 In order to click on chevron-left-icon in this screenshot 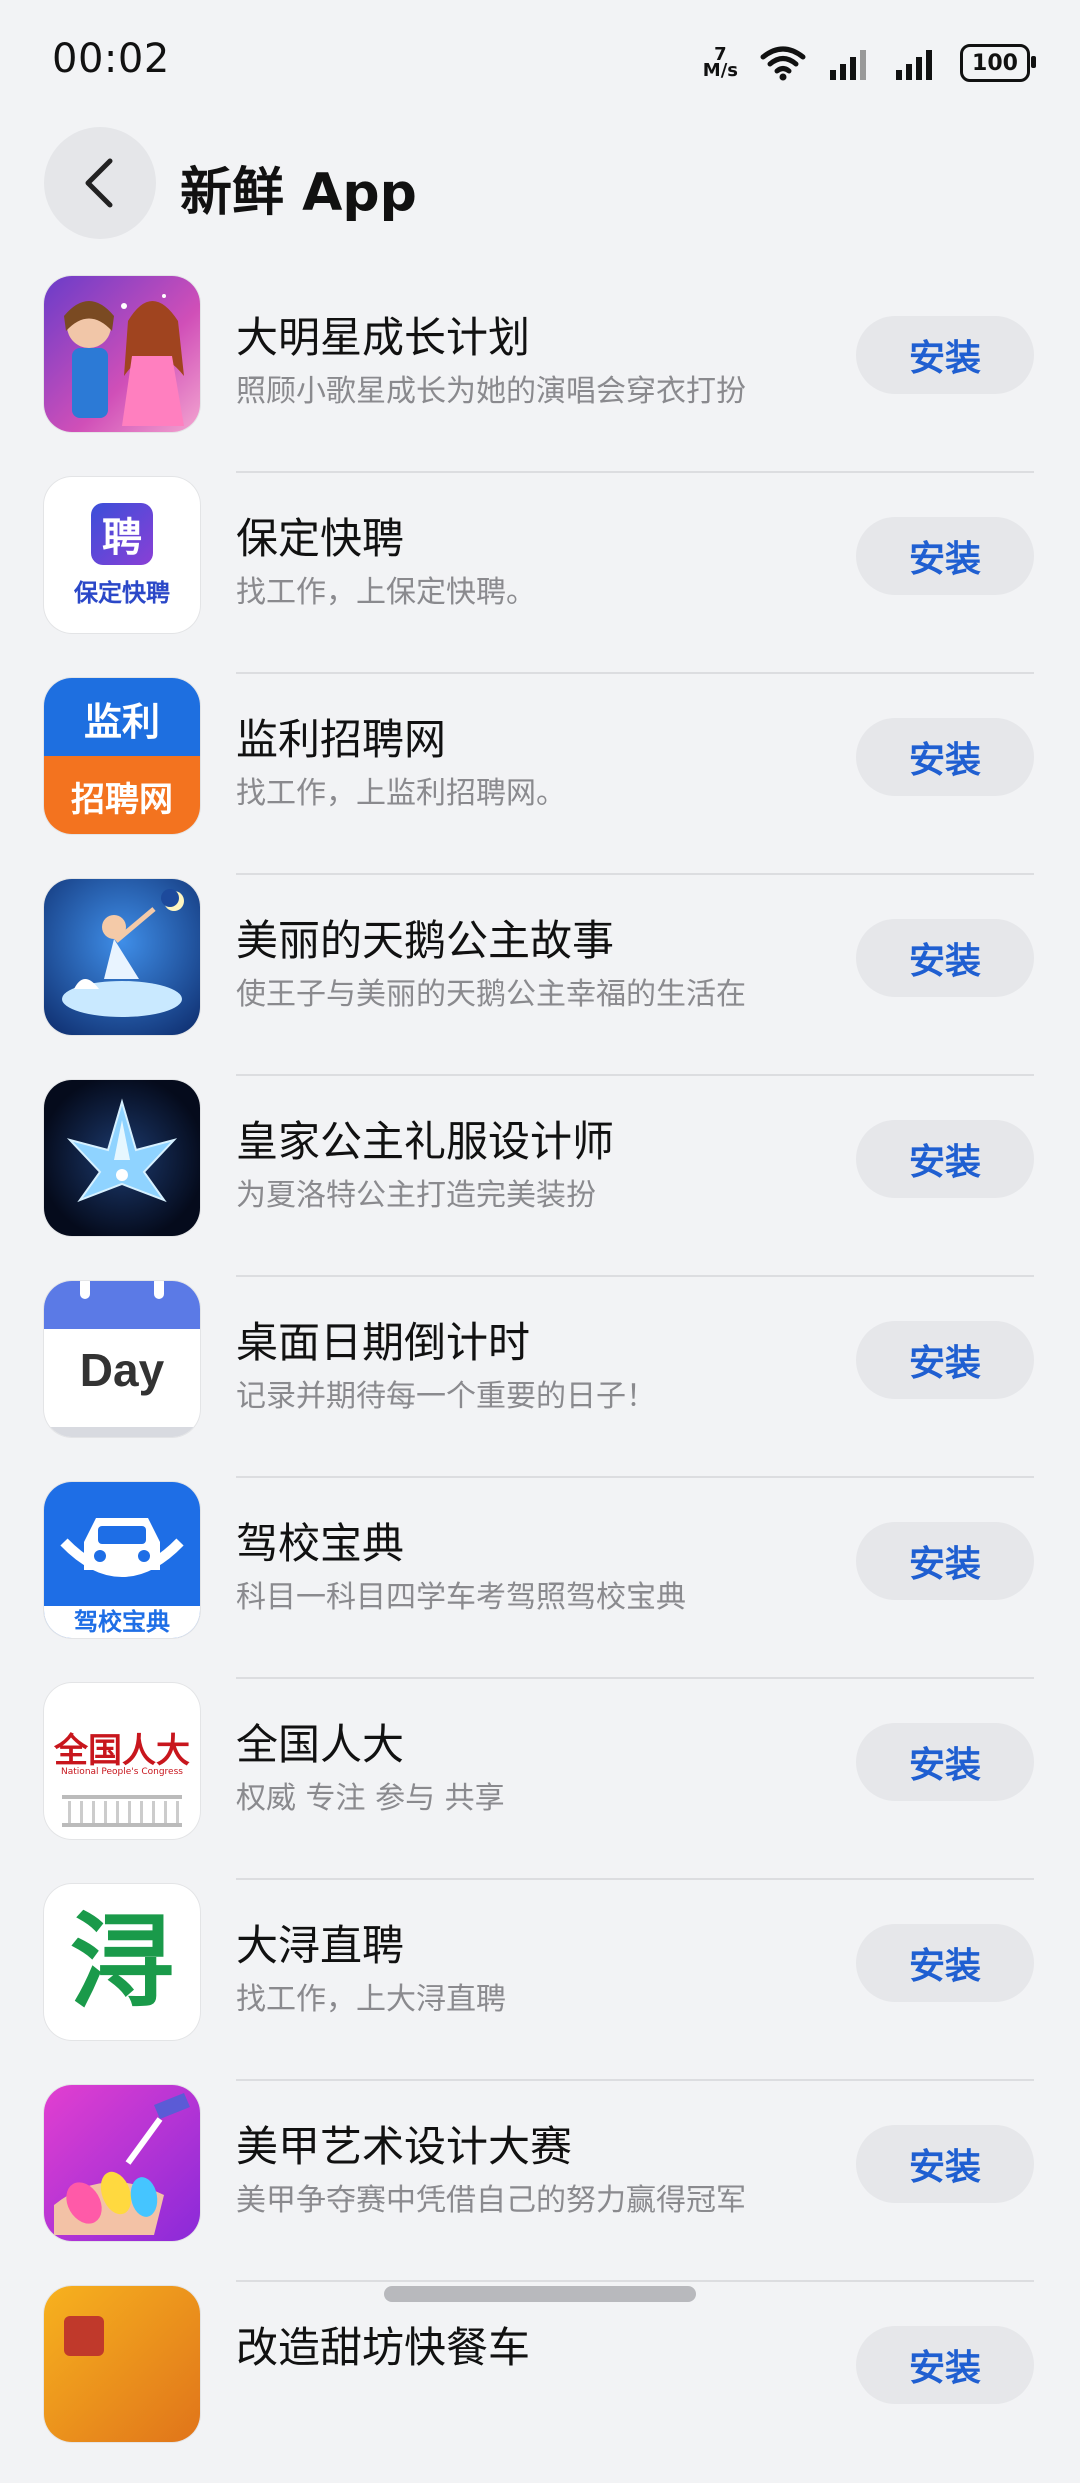, I will do `click(99, 183)`.